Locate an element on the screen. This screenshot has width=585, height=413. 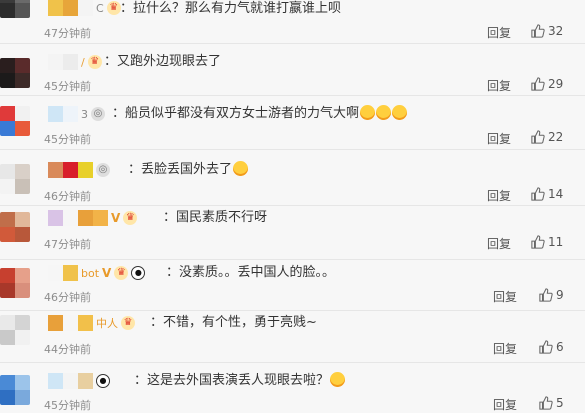
like-button: 22 is located at coordinates (547, 137).